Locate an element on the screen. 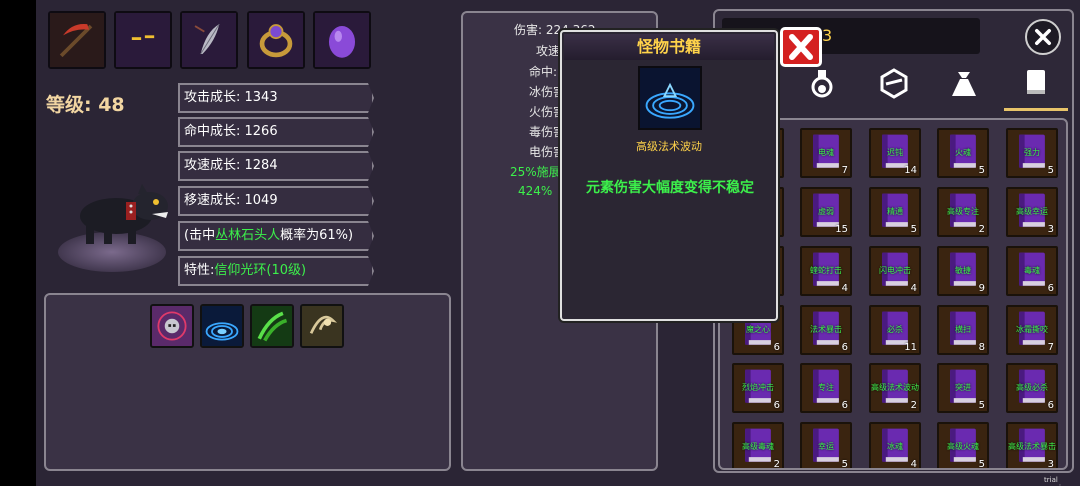 The height and width of the screenshot is (486, 1080). green-claw-icon is located at coordinates (272, 326).